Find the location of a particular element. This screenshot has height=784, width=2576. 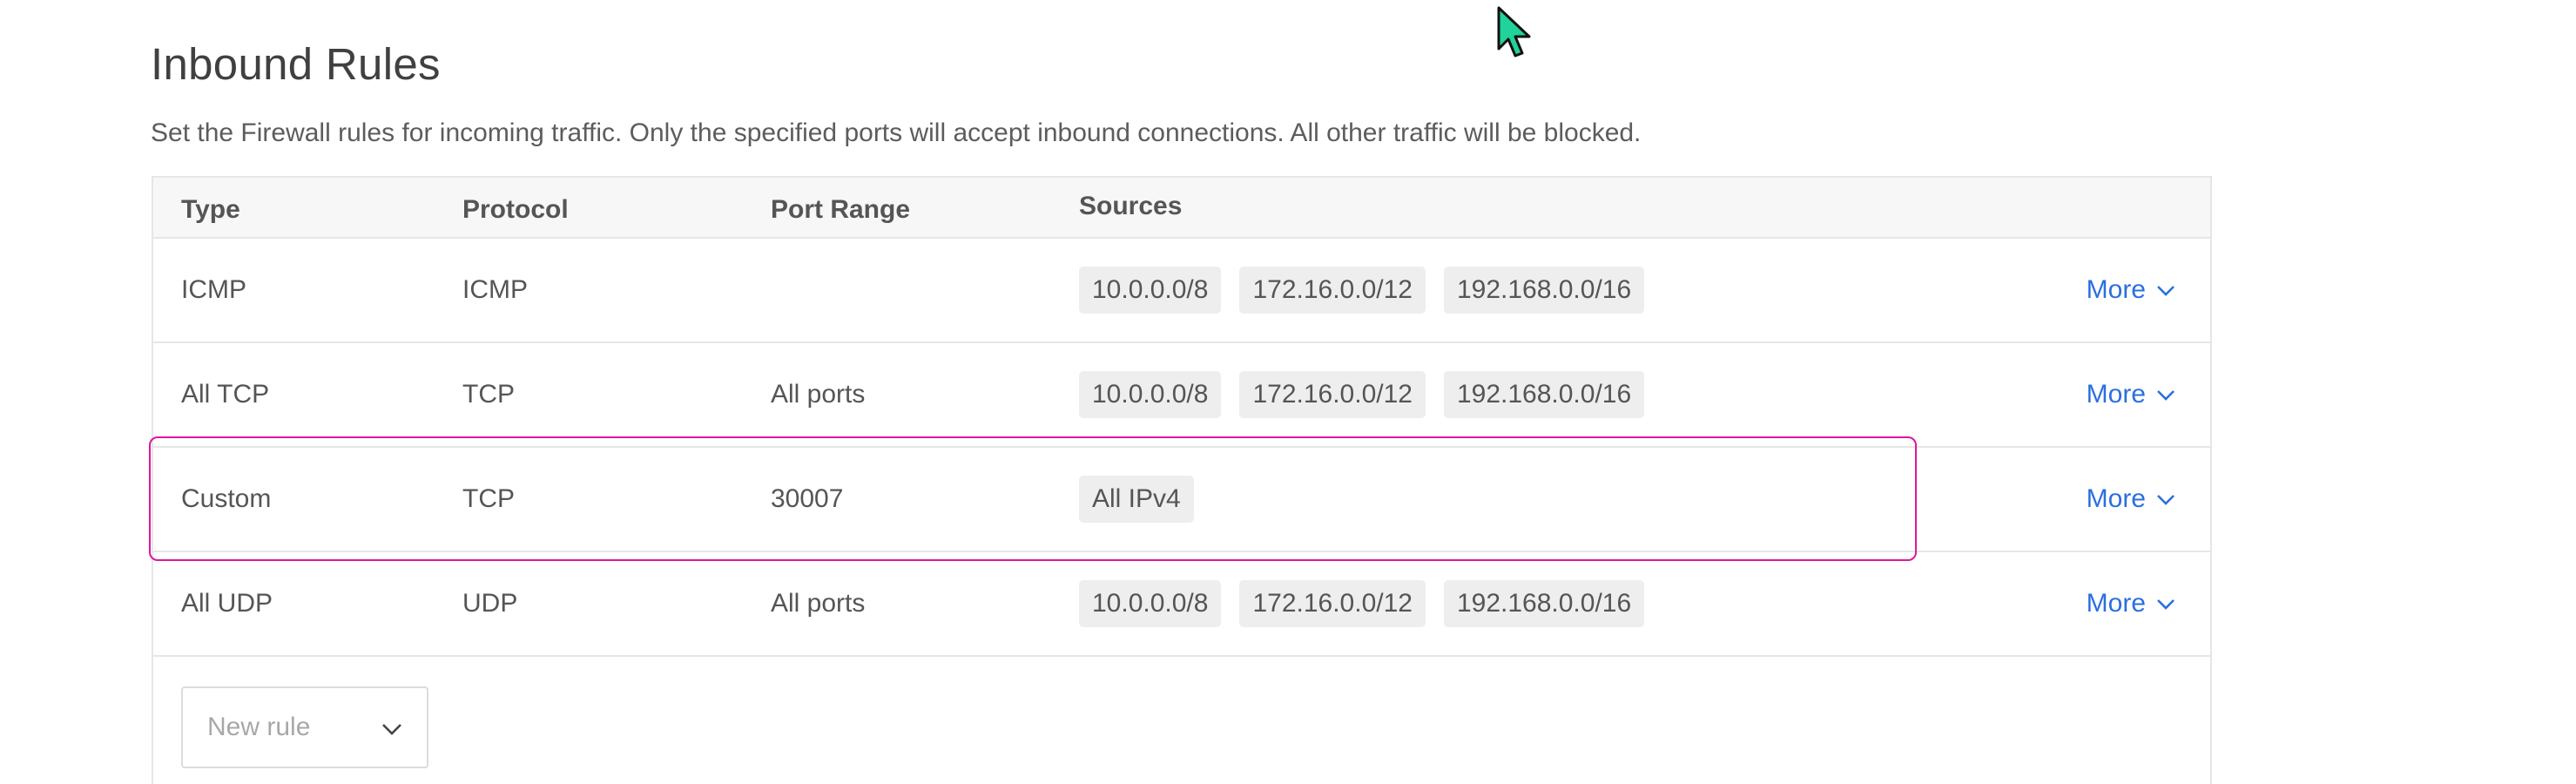

new-rule-placeholder: New rule is located at coordinates (259, 727).